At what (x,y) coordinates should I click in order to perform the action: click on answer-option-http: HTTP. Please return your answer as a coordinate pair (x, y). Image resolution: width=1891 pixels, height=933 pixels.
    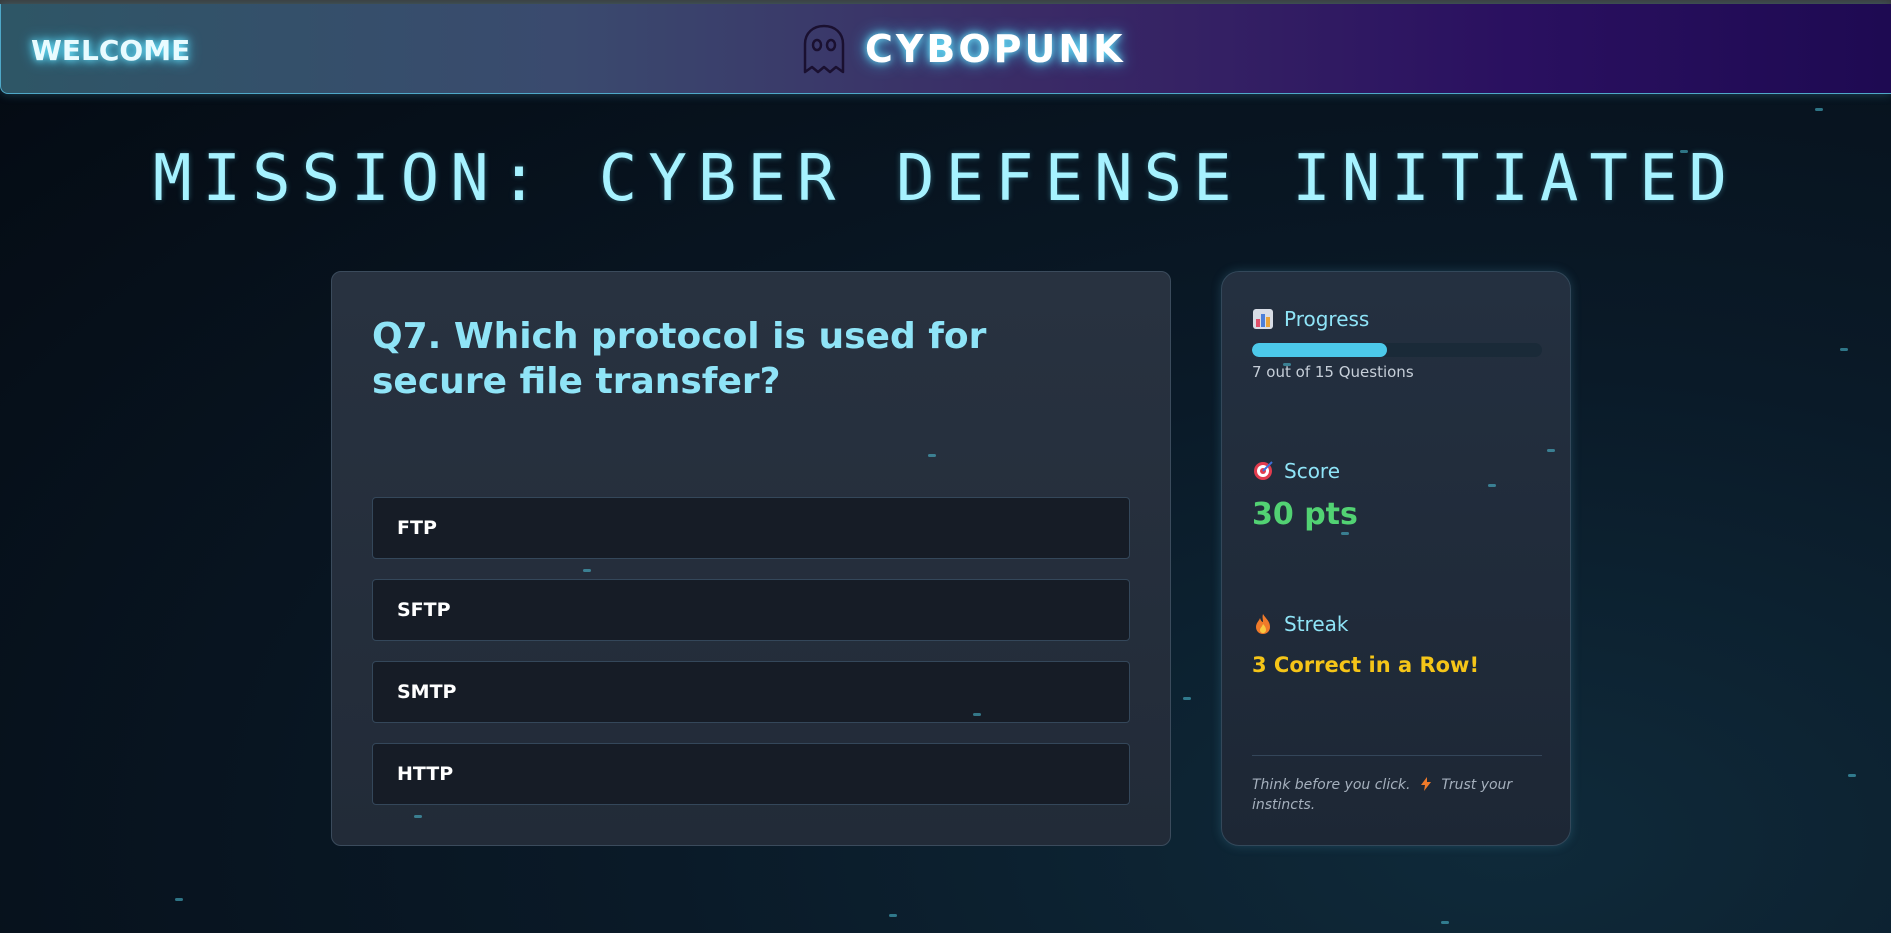
    Looking at the image, I should click on (751, 774).